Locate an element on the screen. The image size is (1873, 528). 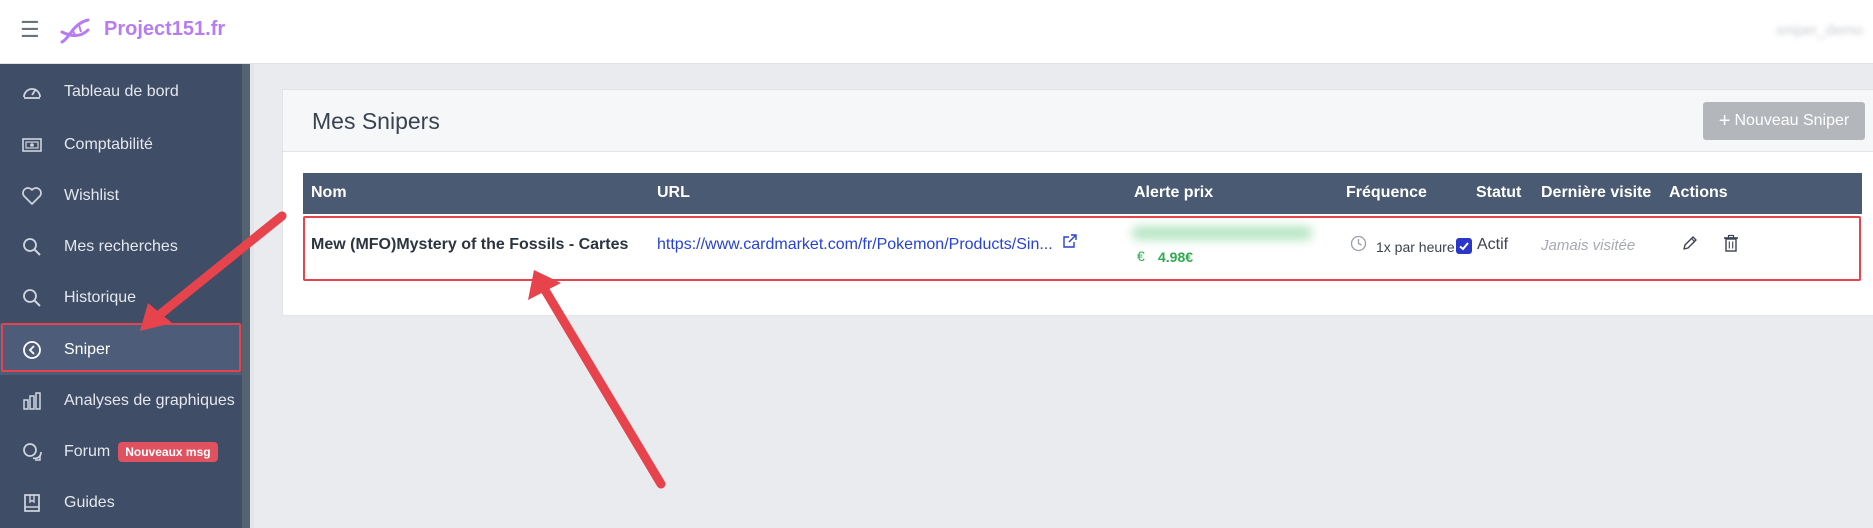
new-sniper-label: Nouveau Sniper is located at coordinates (1792, 120).